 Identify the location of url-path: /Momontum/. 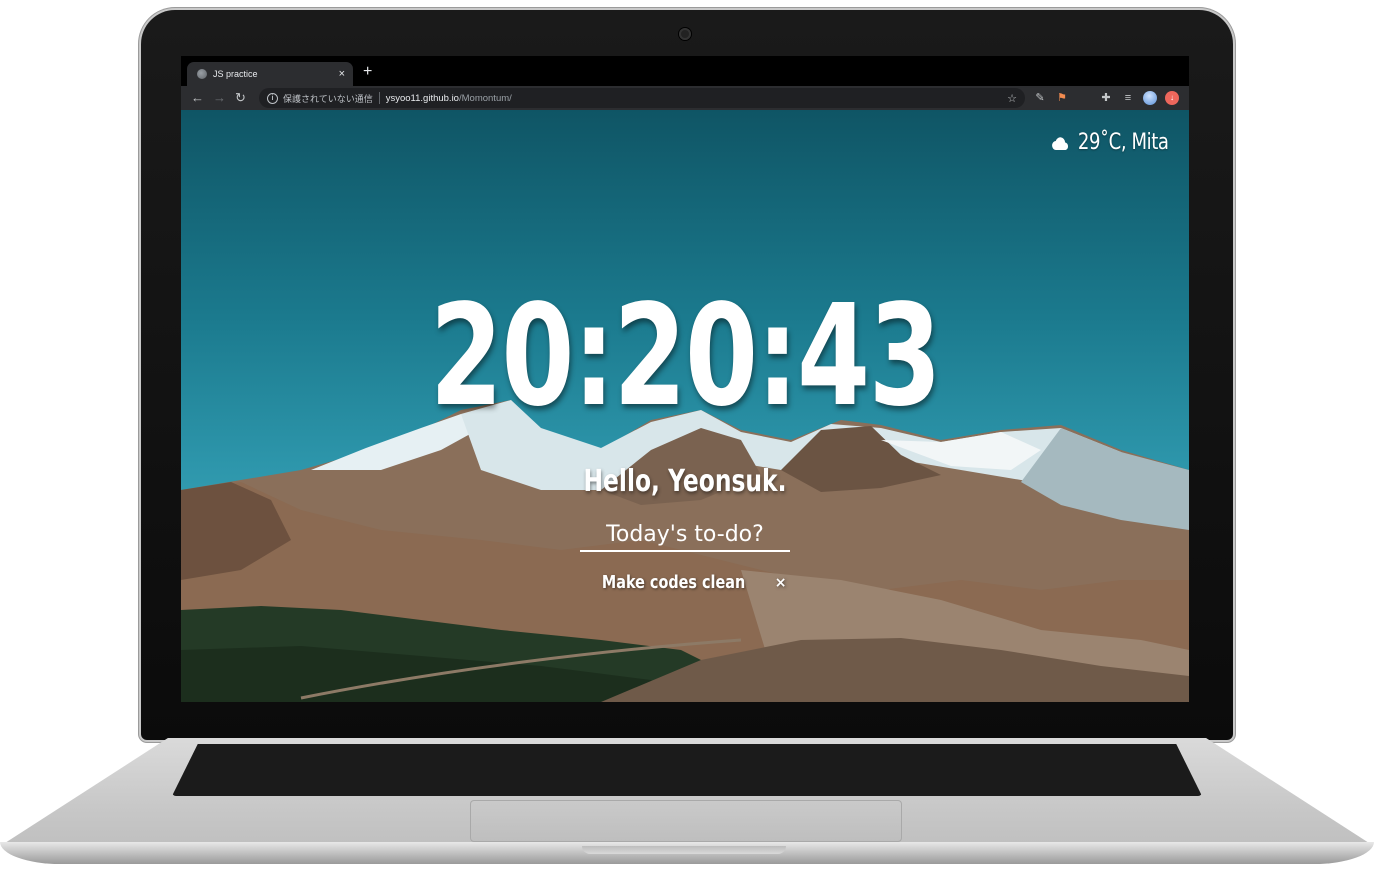
(485, 98).